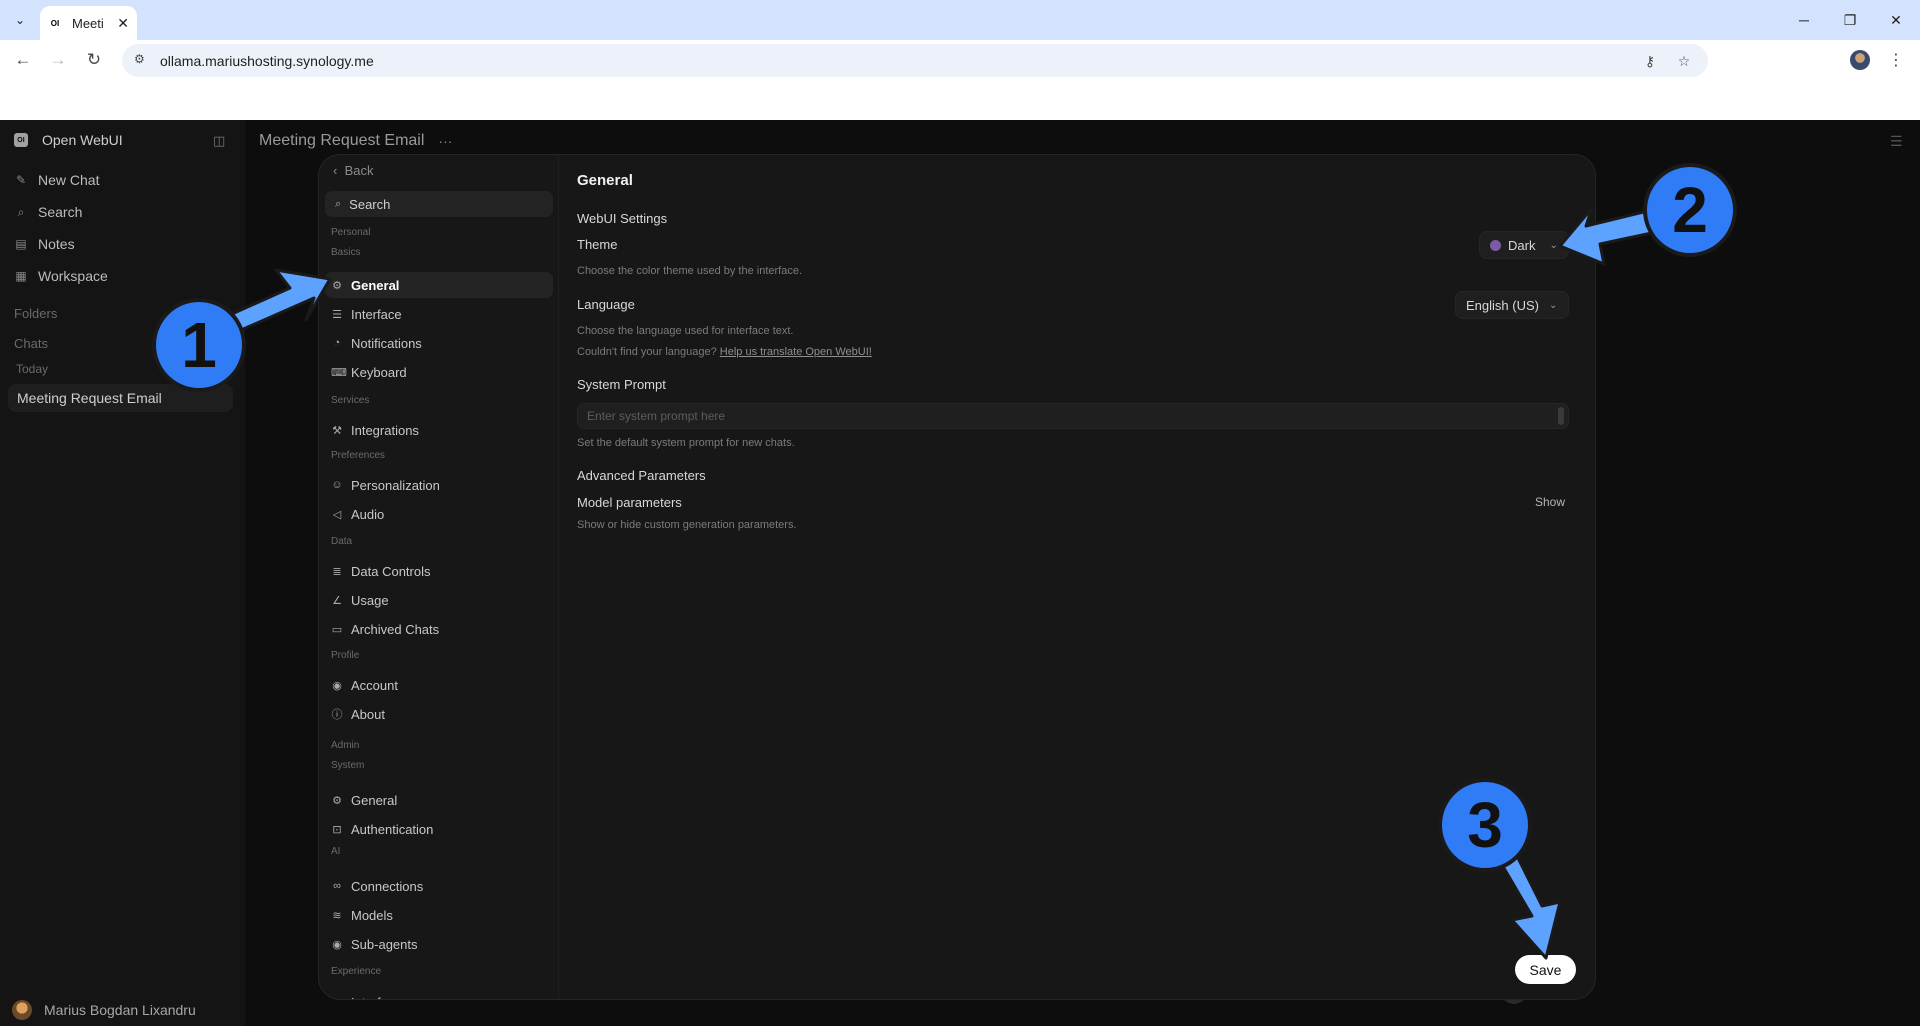 The height and width of the screenshot is (1026, 1920). I want to click on theme-color-dot, so click(1495, 245).